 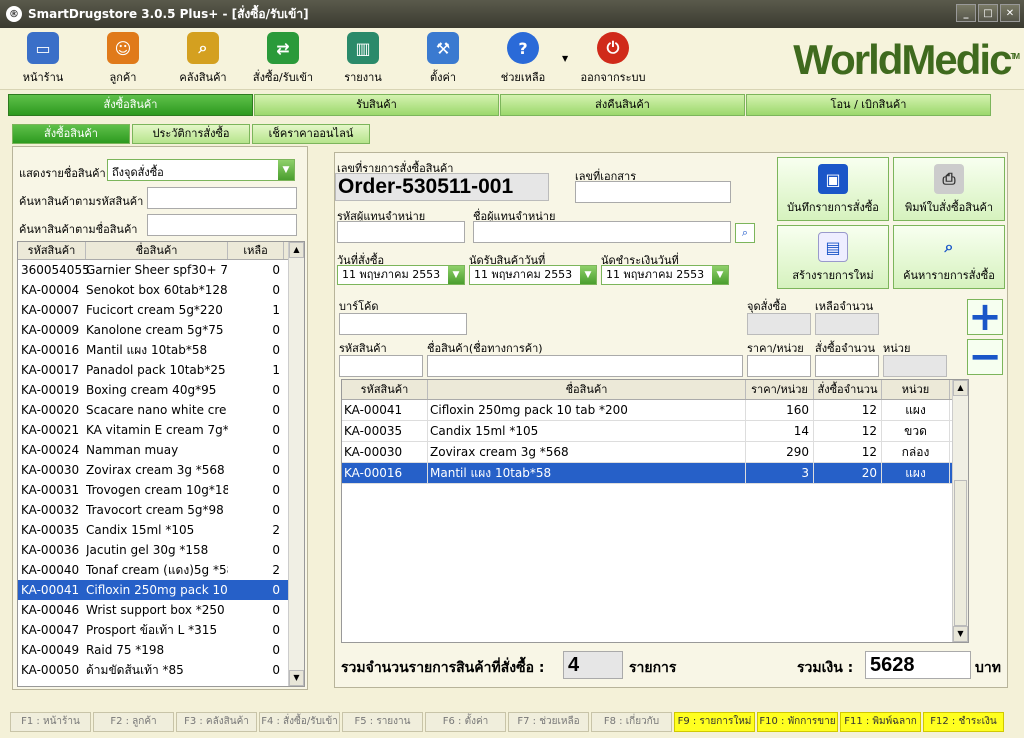 What do you see at coordinates (382, 722) in the screenshot?
I see `fkey-5-button: F5 : รายงาน` at bounding box center [382, 722].